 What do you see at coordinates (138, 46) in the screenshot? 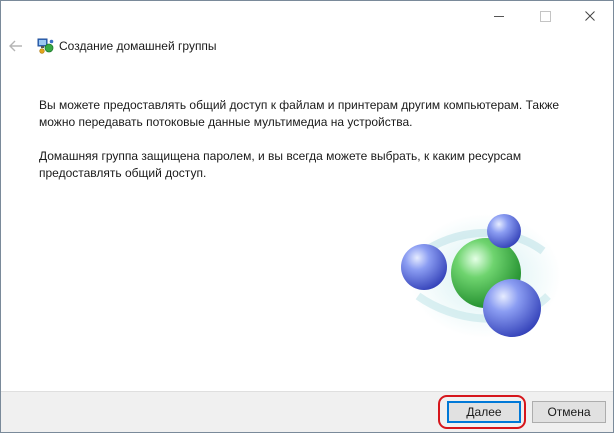
I see `page-title: Создание домашней группы` at bounding box center [138, 46].